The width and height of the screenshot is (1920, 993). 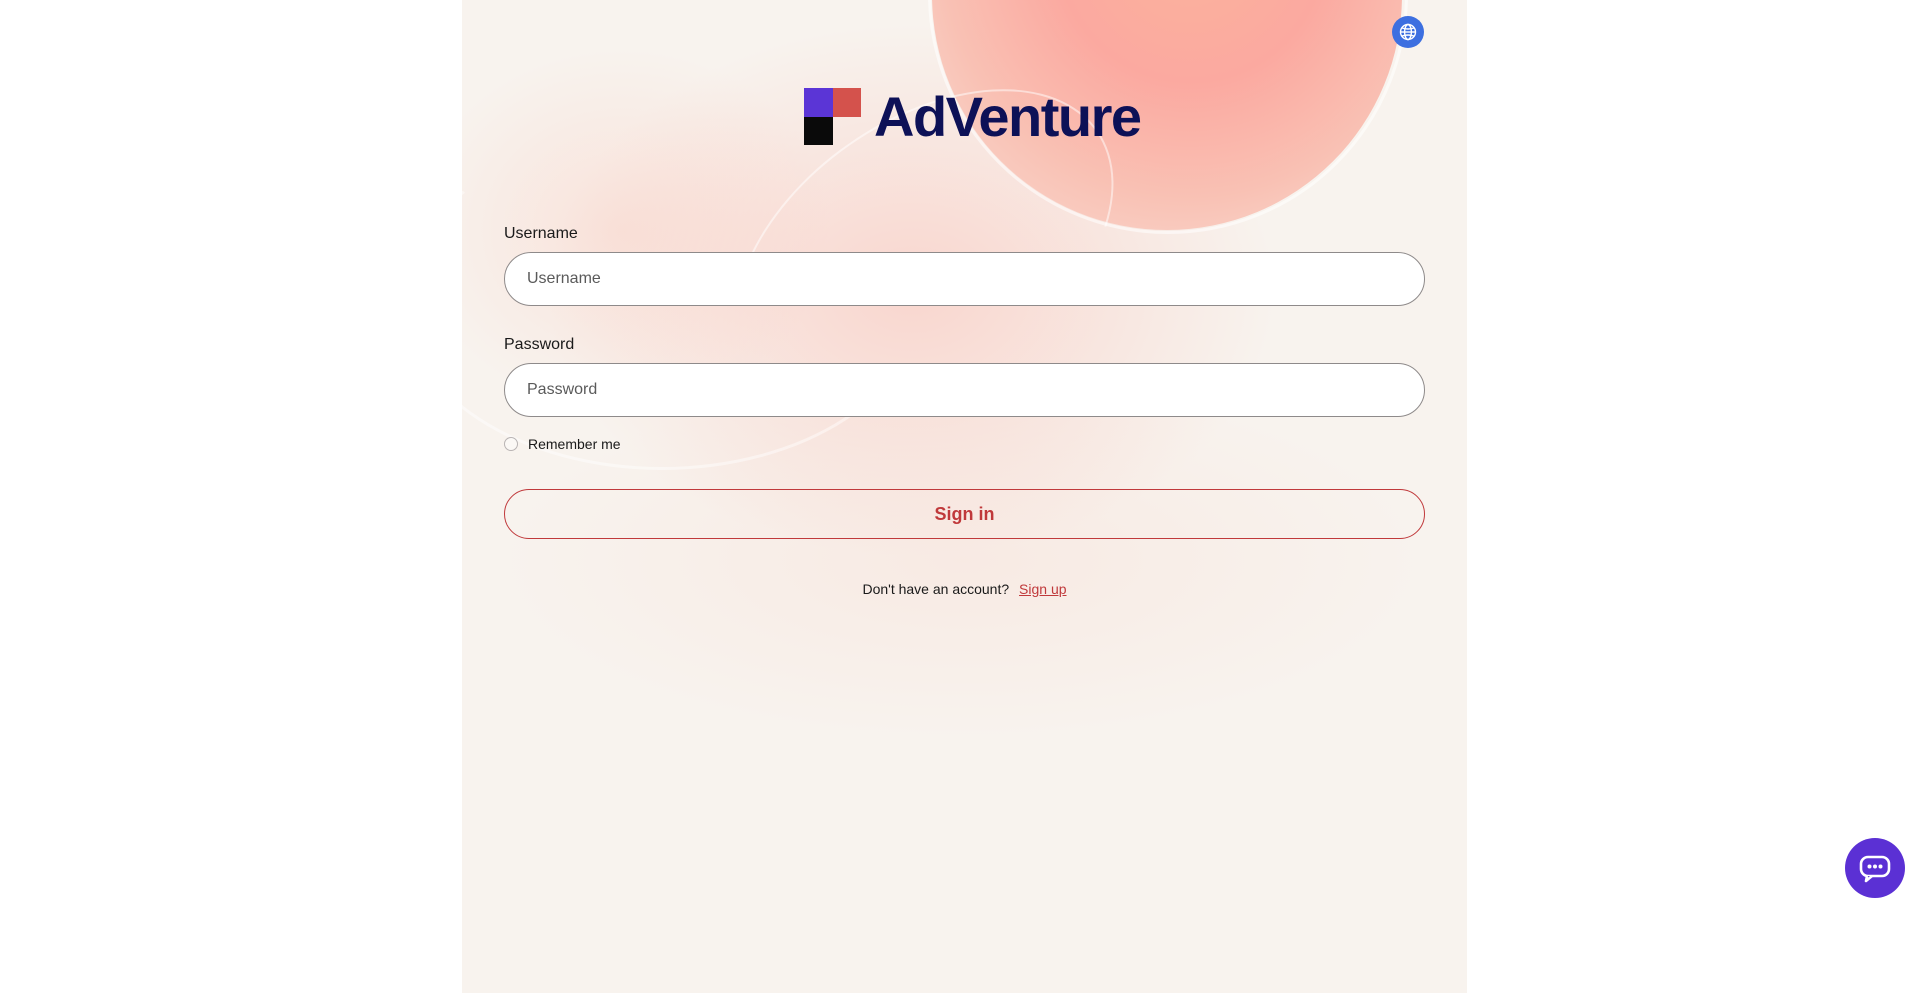 I want to click on logo: AdVenture, so click(x=973, y=116).